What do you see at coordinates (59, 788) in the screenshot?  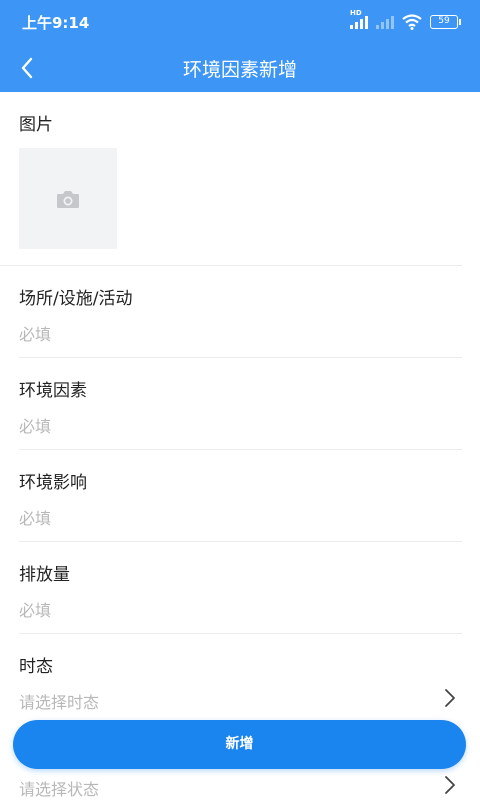 I see `status-select: 请选择状态` at bounding box center [59, 788].